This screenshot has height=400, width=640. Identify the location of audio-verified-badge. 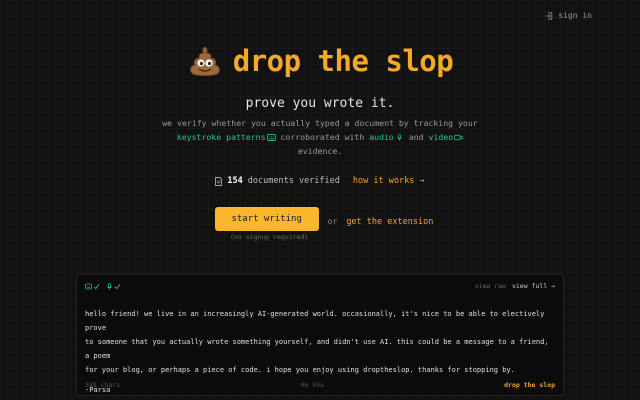
(113, 286).